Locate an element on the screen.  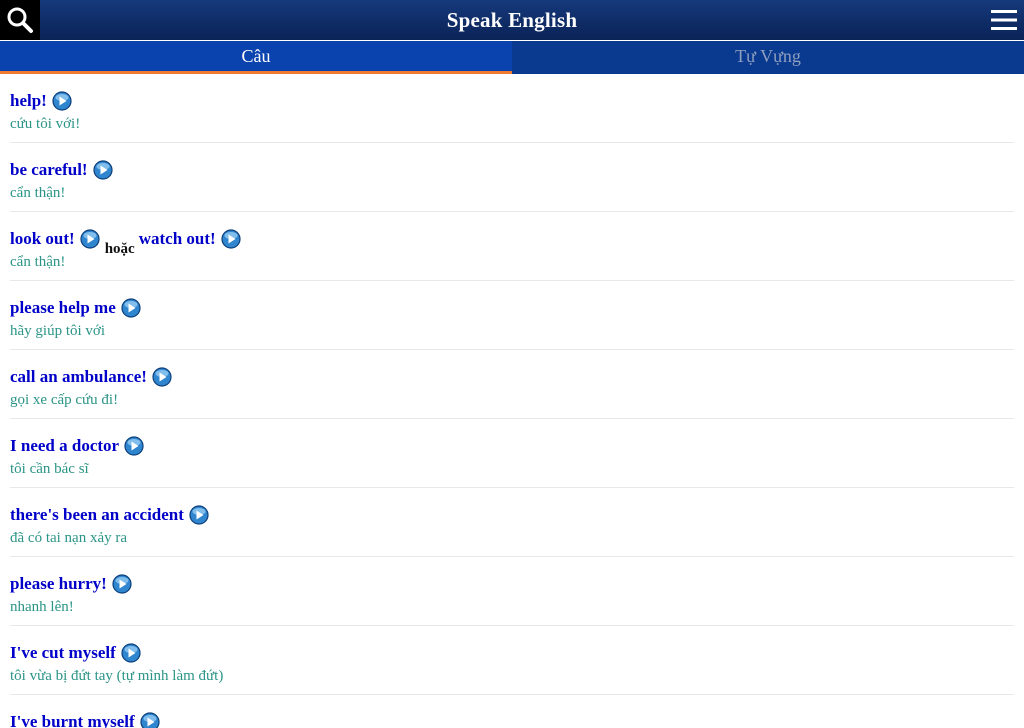
english-phrase: please hurry! is located at coordinates (58, 583).